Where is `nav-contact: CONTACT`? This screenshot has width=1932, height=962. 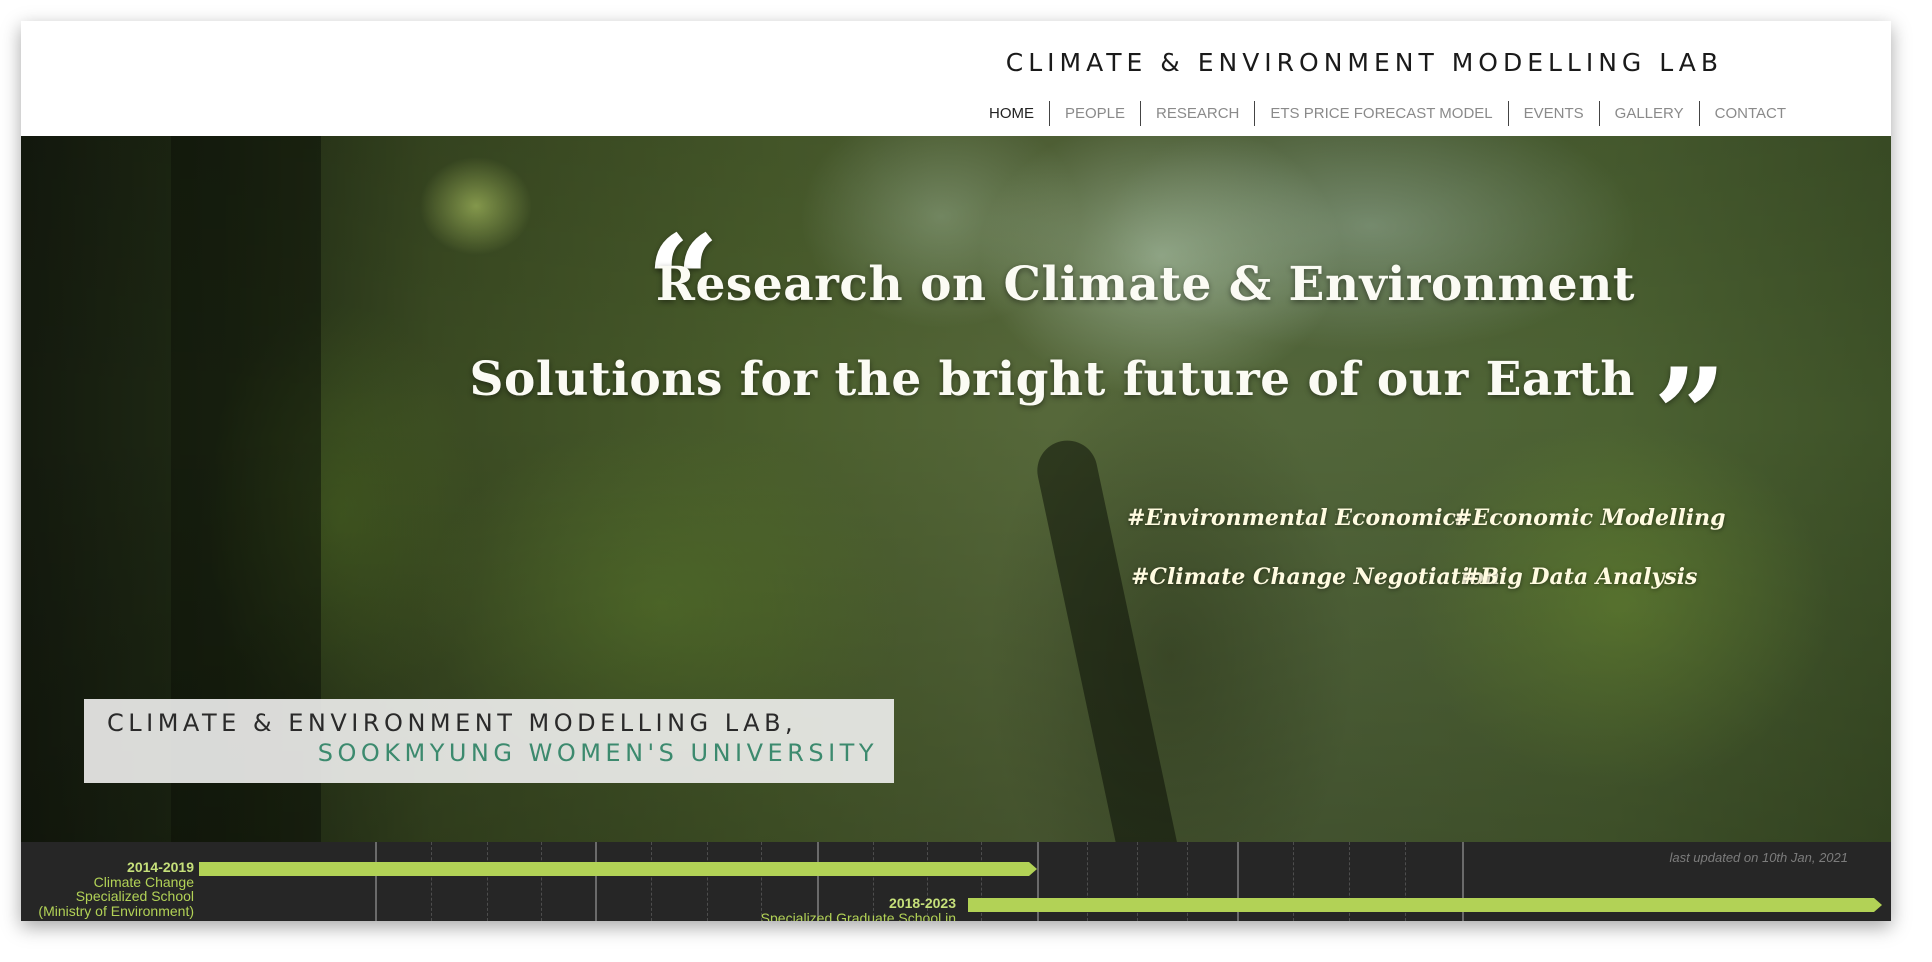 nav-contact: CONTACT is located at coordinates (1749, 113).